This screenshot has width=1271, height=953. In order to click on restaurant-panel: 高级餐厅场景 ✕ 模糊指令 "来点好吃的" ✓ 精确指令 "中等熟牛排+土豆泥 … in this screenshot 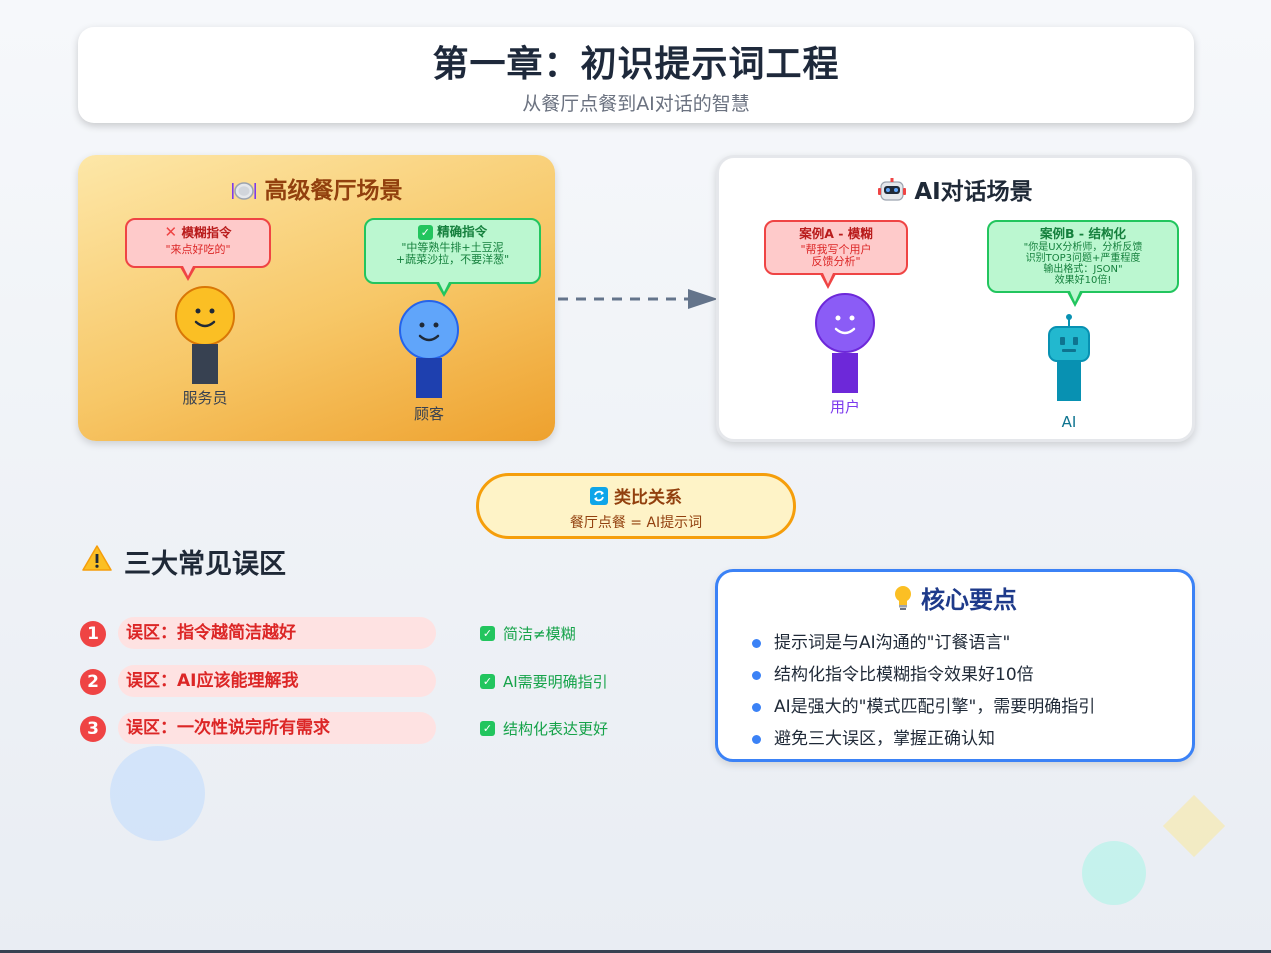, I will do `click(316, 298)`.